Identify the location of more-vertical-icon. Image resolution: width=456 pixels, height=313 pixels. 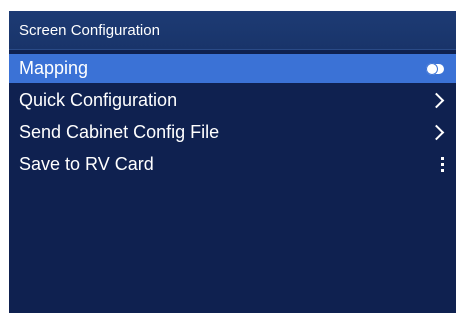
(442, 164).